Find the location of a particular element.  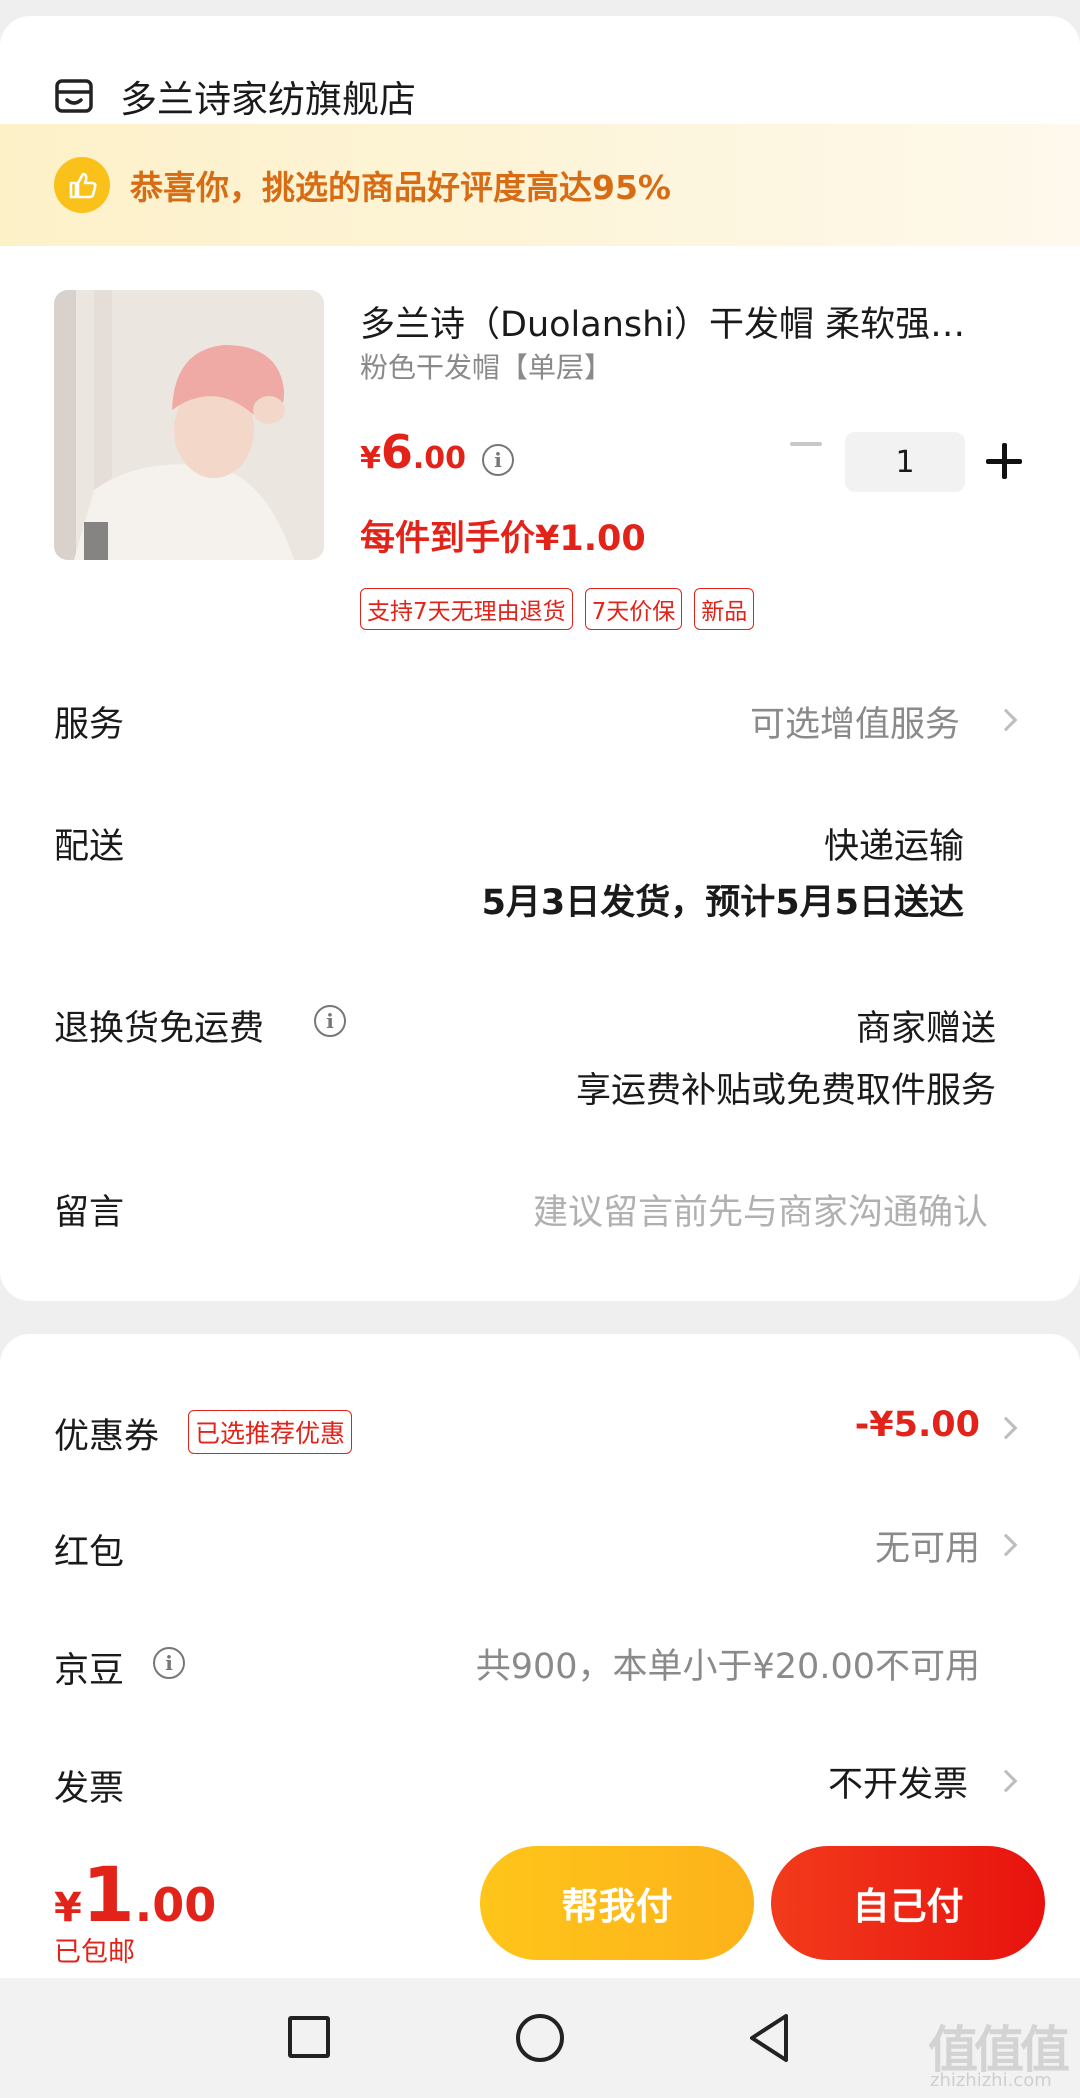

redpacket-value: 无可用 is located at coordinates (927, 1545).